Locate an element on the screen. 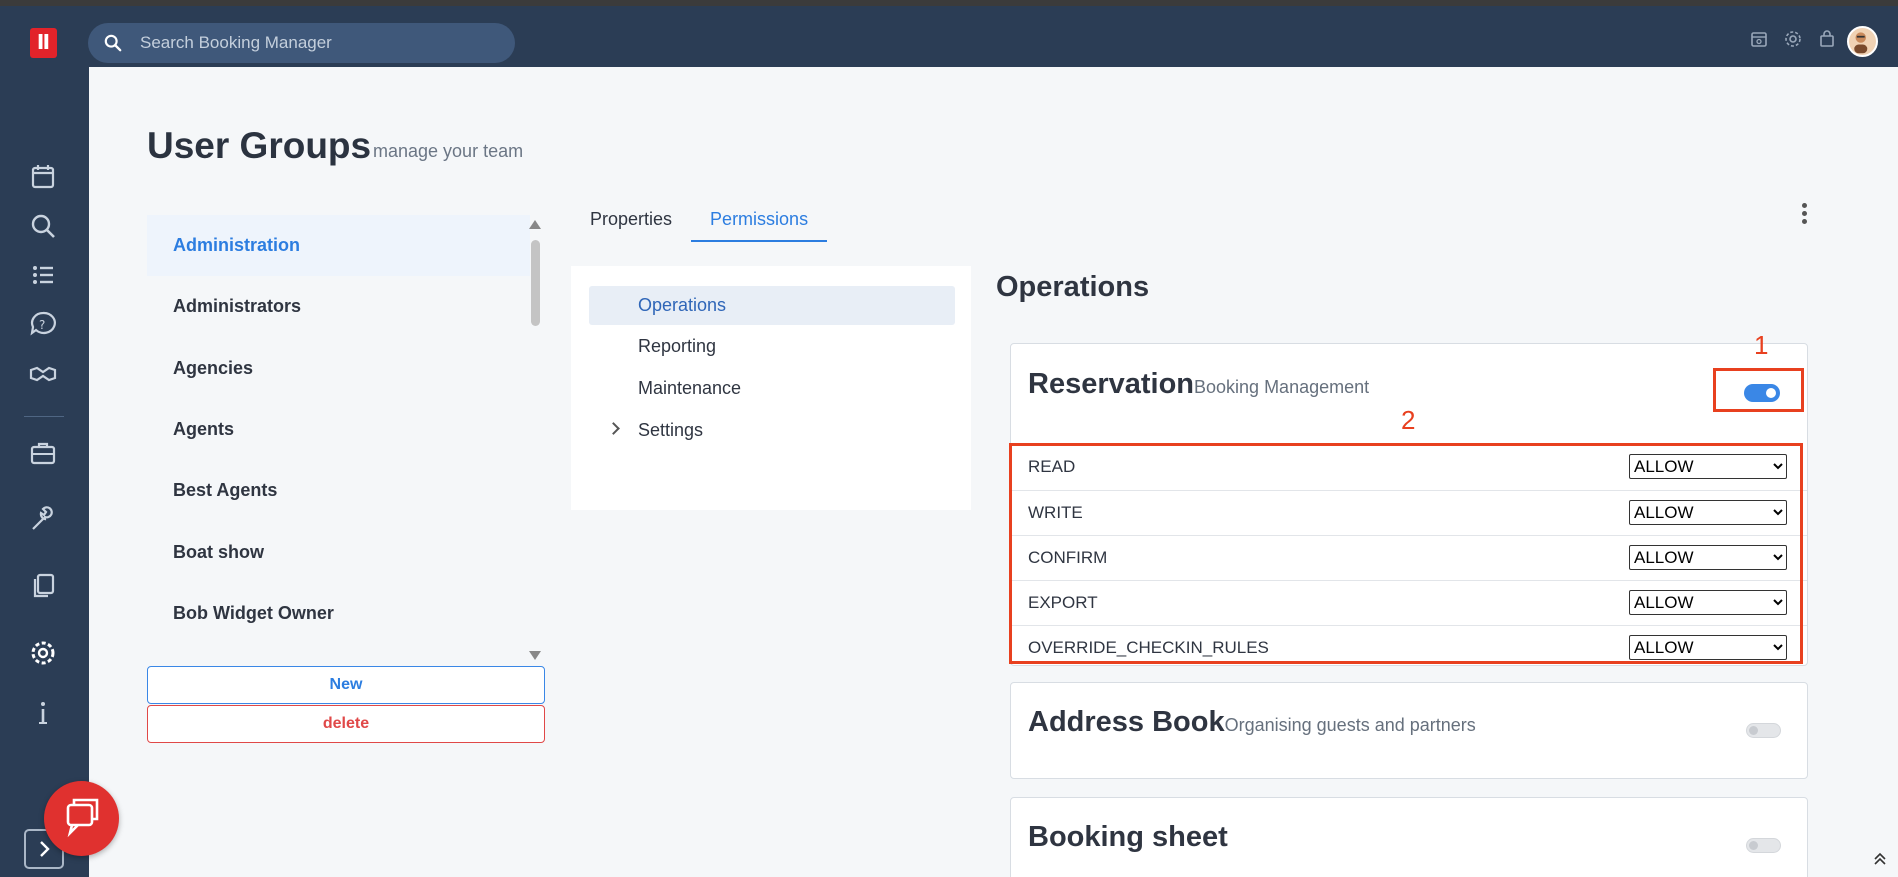 Image resolution: width=1898 pixels, height=877 pixels. gear-icon is located at coordinates (1793, 39).